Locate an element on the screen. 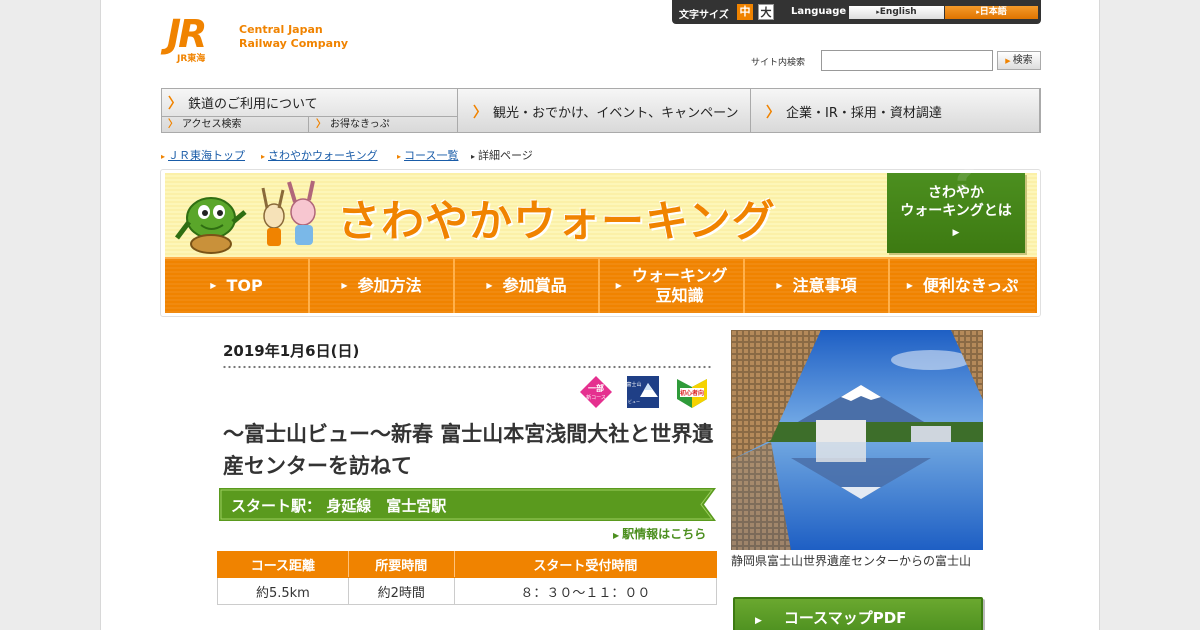  partial-new-course-badge-icon: 一部 新コース is located at coordinates (596, 392).